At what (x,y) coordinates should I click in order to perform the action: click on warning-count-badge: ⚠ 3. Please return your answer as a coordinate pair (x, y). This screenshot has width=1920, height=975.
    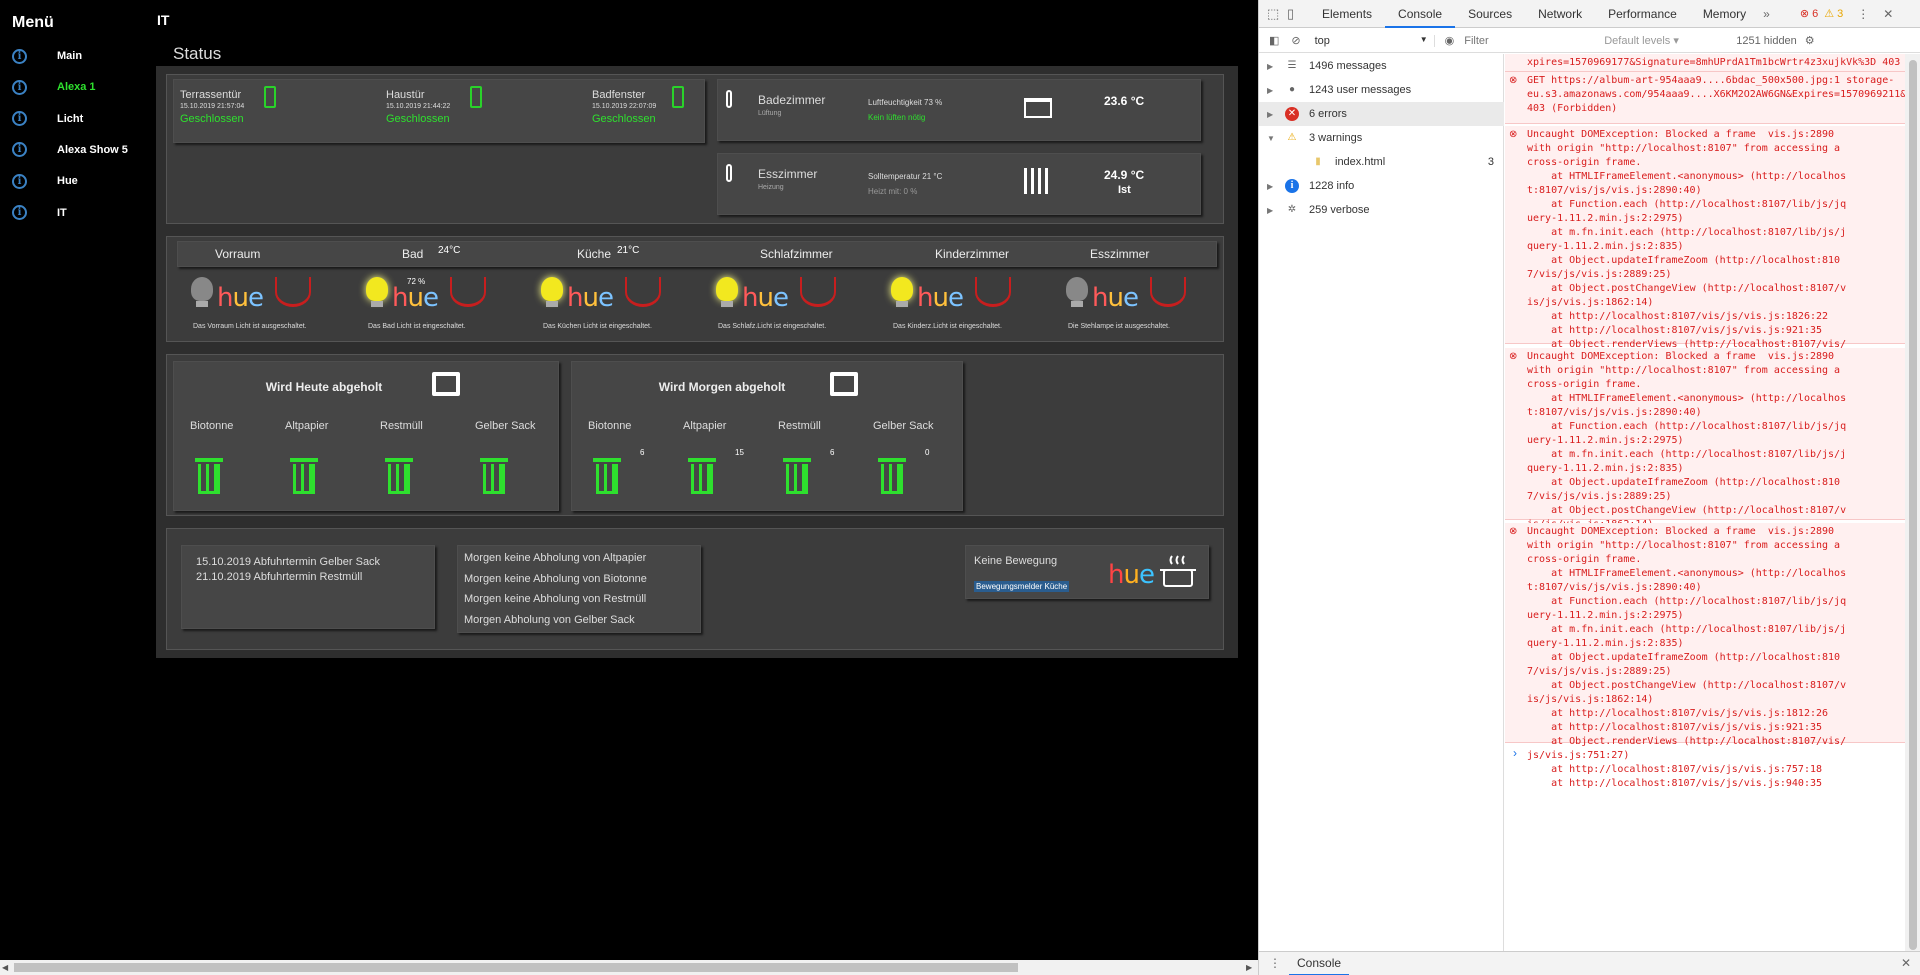
    Looking at the image, I should click on (1833, 13).